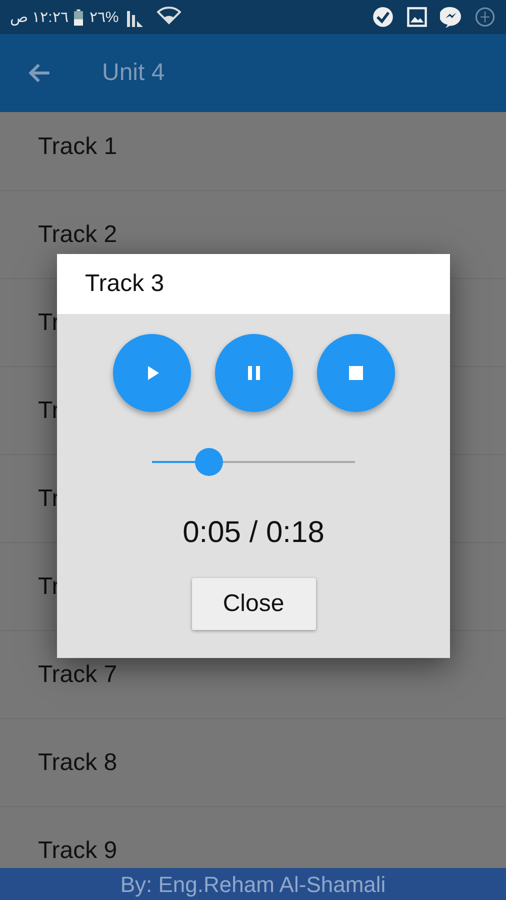 Image resolution: width=506 pixels, height=900 pixels. What do you see at coordinates (253, 151) in the screenshot?
I see `track-item: Track 1` at bounding box center [253, 151].